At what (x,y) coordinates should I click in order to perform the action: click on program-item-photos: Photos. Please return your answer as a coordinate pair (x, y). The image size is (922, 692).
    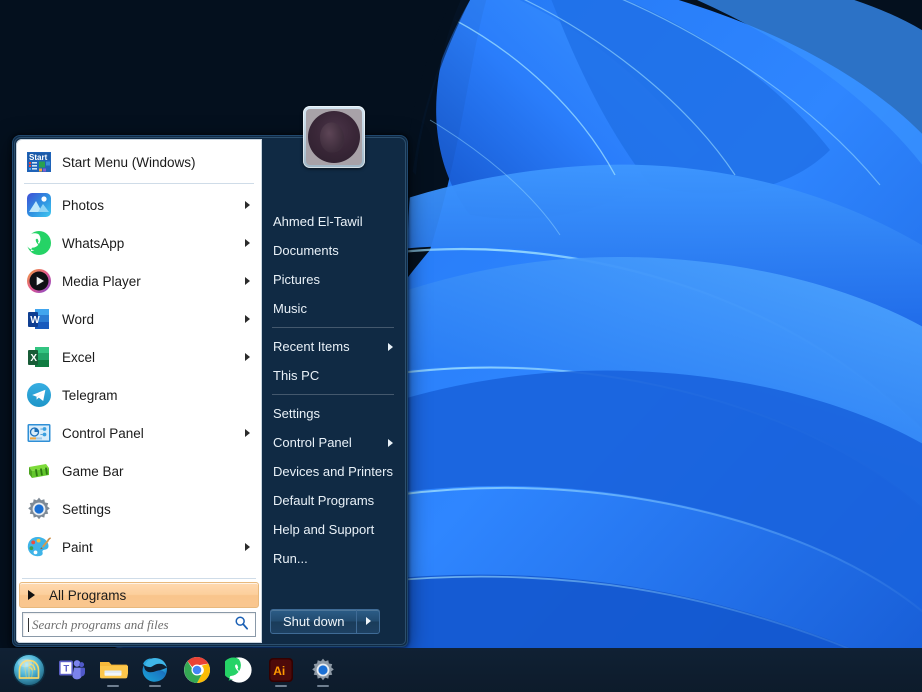
    Looking at the image, I should click on (139, 205).